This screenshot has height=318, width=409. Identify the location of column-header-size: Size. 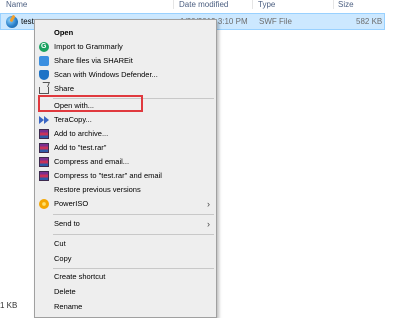
(346, 5).